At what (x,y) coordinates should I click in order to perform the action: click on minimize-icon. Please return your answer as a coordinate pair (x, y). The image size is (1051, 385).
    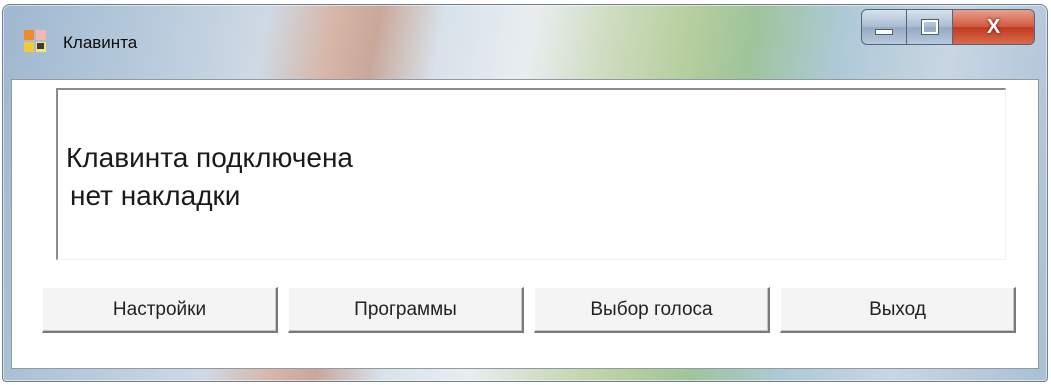
    Looking at the image, I should click on (884, 32).